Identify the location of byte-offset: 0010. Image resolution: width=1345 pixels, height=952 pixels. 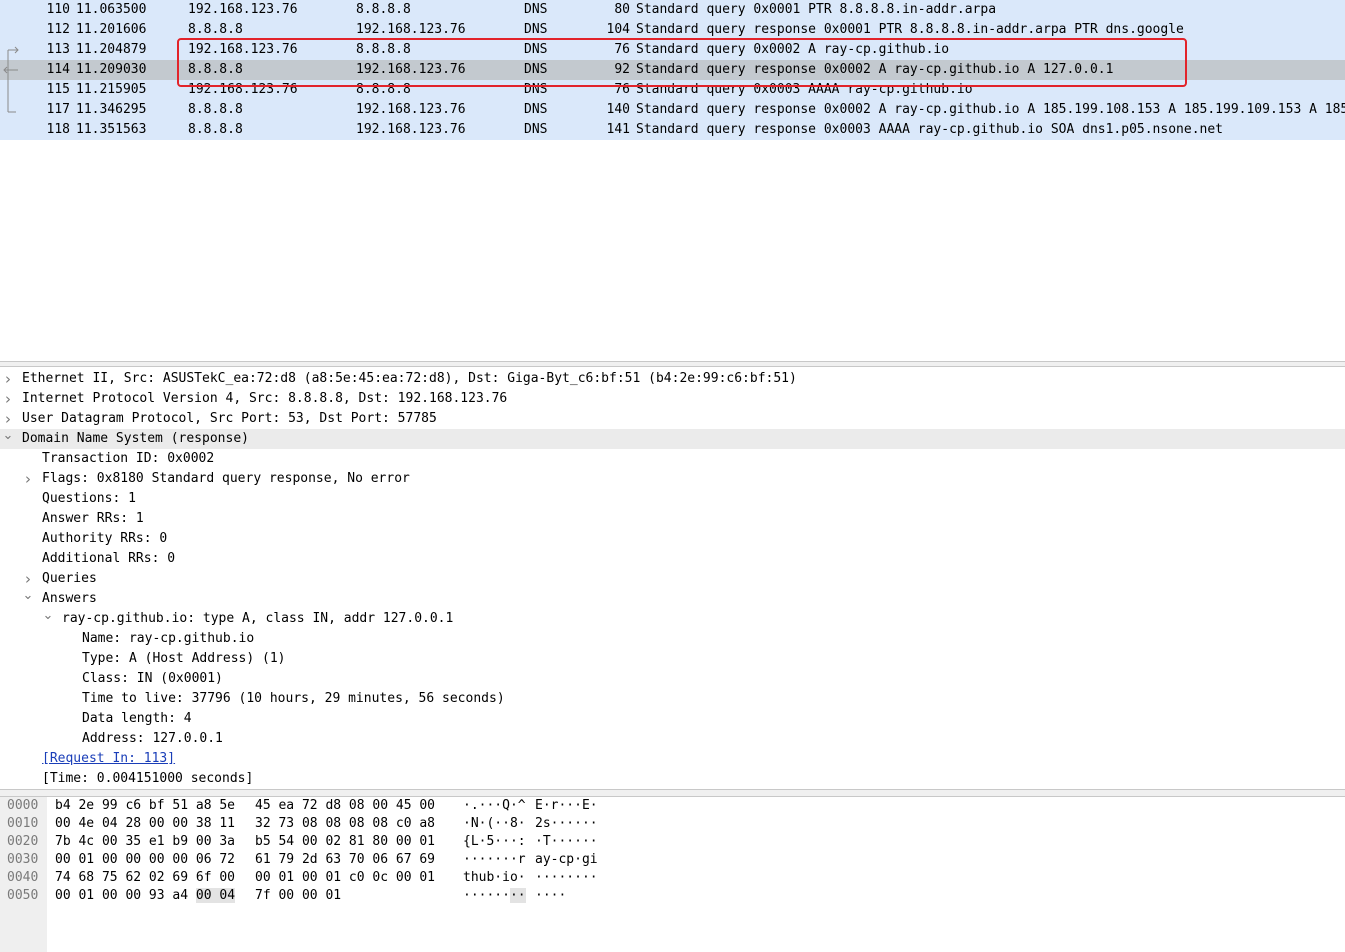
(23, 823).